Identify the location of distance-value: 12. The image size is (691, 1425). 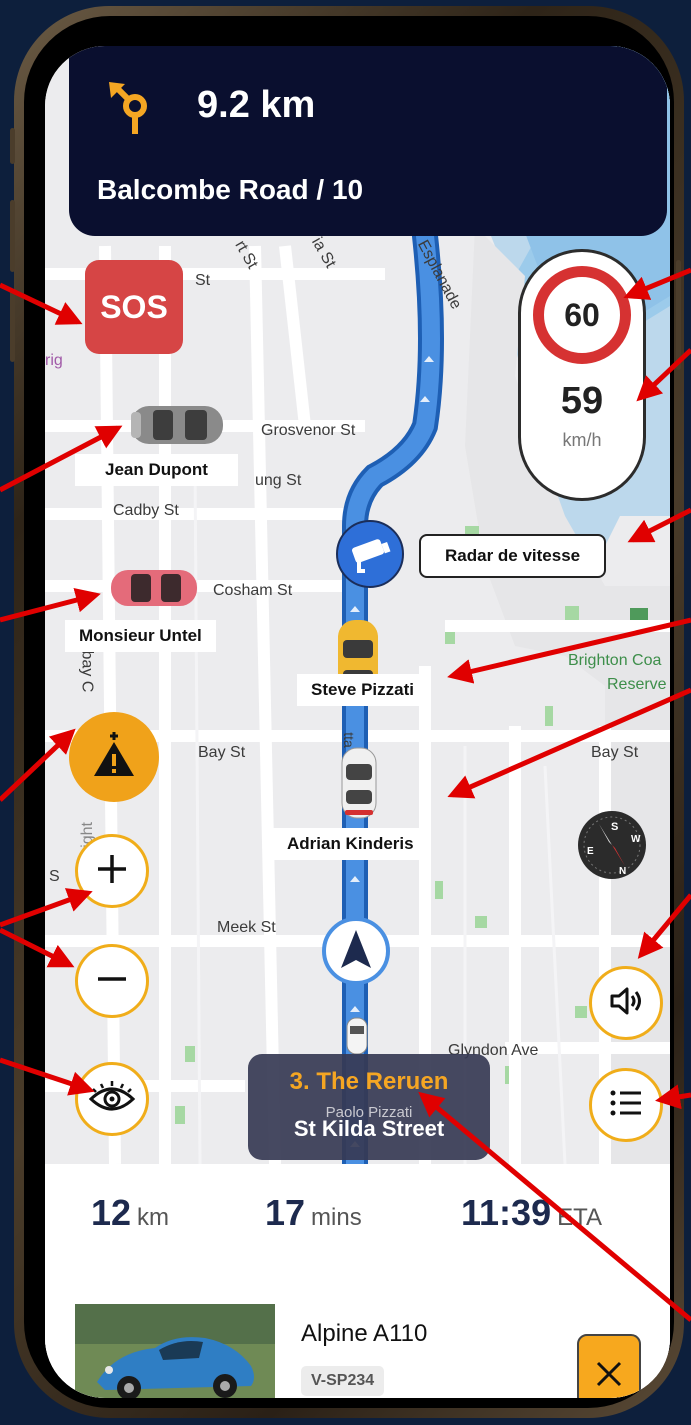
(111, 1212).